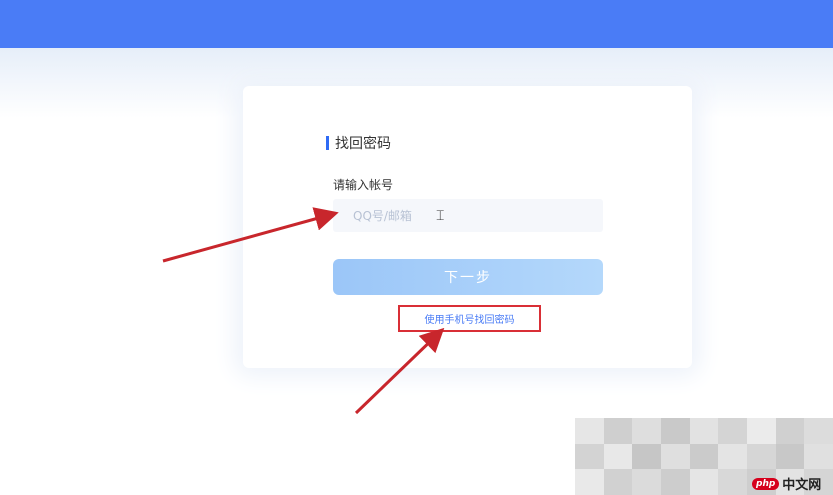 This screenshot has height=495, width=833. Describe the element at coordinates (468, 277) in the screenshot. I see `next-step-button: 下一步` at that location.